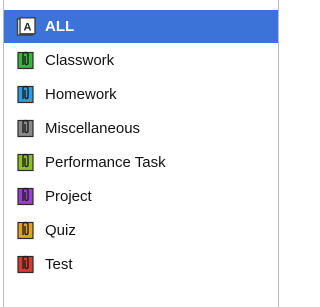 This screenshot has width=320, height=307. I want to click on all-letter-a-icon: A, so click(26, 26).